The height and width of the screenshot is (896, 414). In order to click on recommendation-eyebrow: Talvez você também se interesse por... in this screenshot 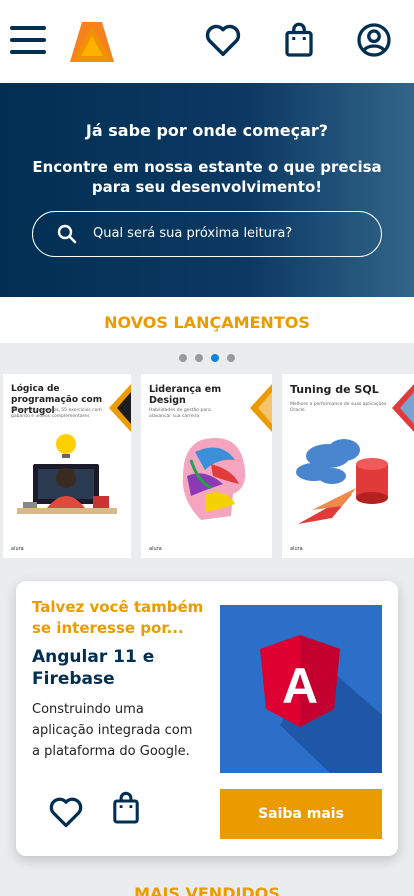, I will do `click(118, 617)`.